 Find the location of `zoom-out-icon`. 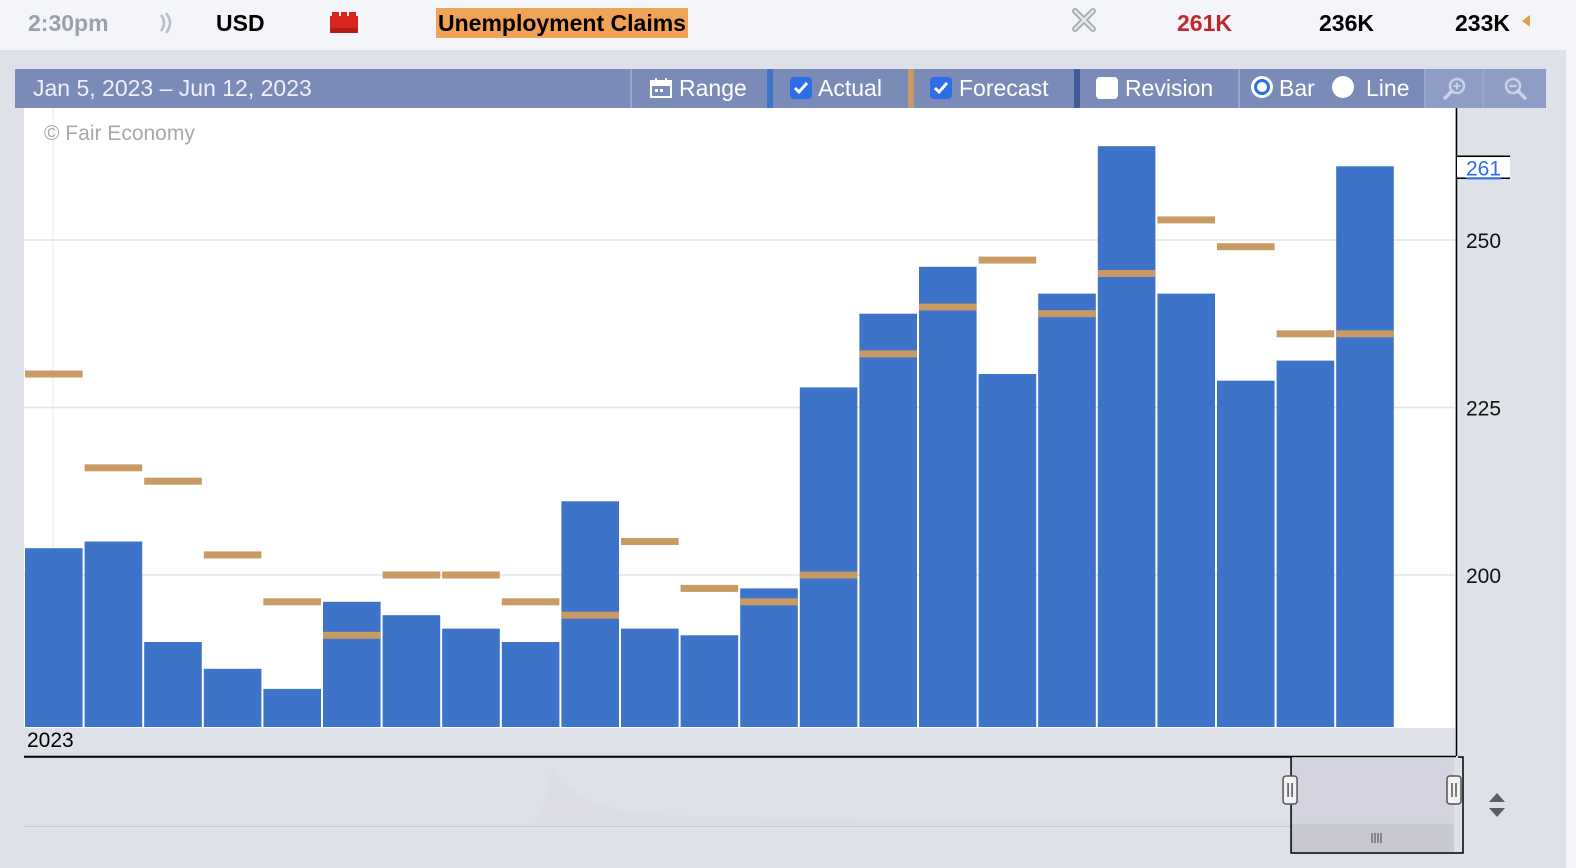

zoom-out-icon is located at coordinates (1515, 91).